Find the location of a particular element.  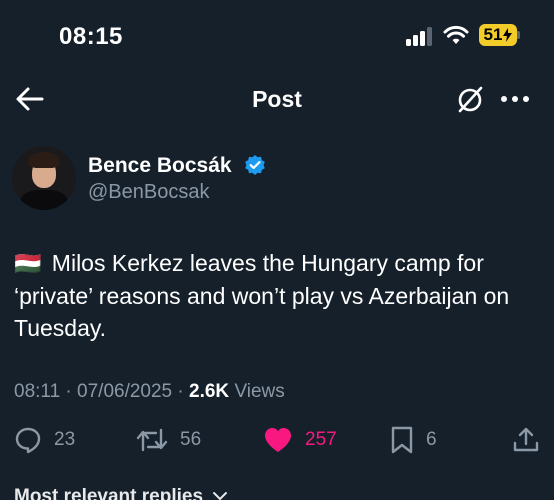

share-button is located at coordinates (526, 440).